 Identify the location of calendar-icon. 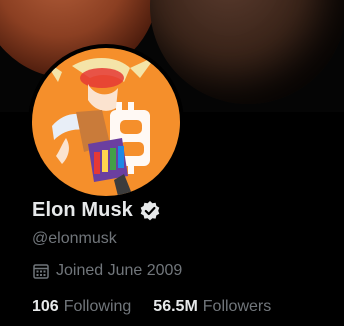
(41, 271).